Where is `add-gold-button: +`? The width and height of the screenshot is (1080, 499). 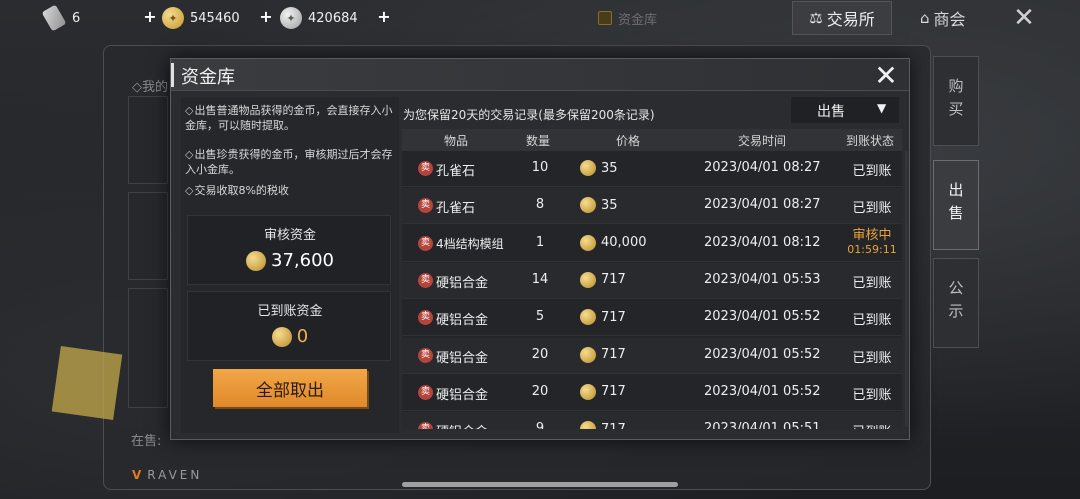 add-gold-button: + is located at coordinates (150, 17).